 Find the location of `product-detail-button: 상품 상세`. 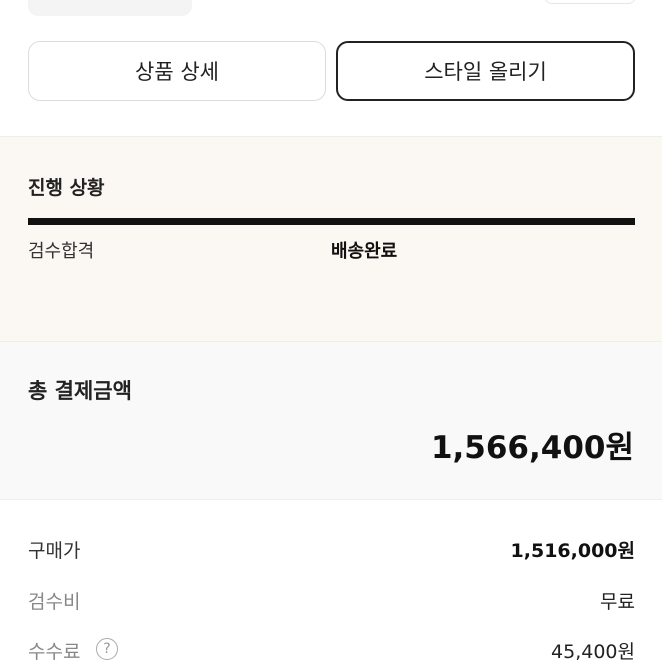

product-detail-button: 상품 상세 is located at coordinates (177, 71).